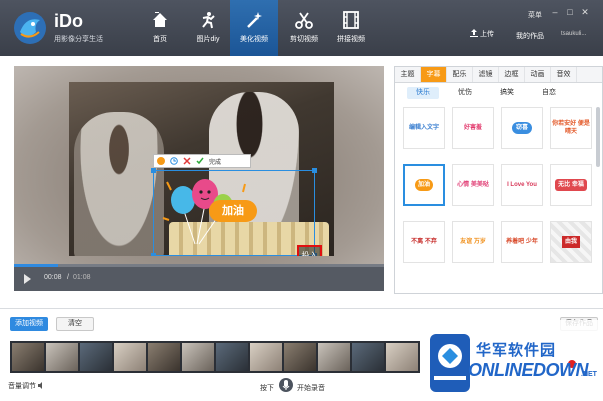 The width and height of the screenshot is (603, 401). I want to click on delete-icon, so click(187, 161).